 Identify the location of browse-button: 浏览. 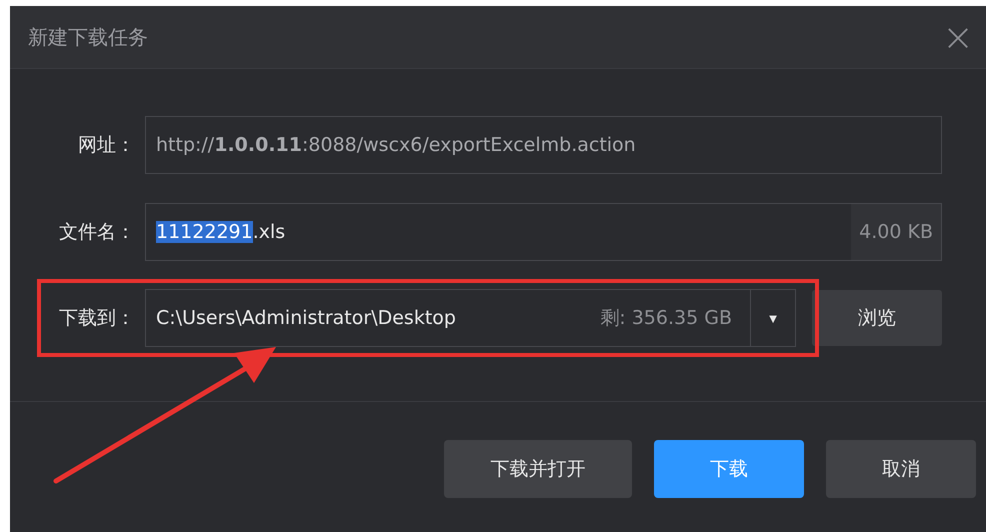
(877, 318).